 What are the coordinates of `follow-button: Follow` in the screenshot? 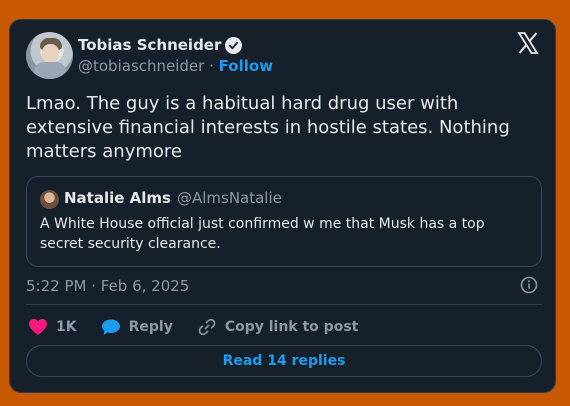 It's located at (246, 66).